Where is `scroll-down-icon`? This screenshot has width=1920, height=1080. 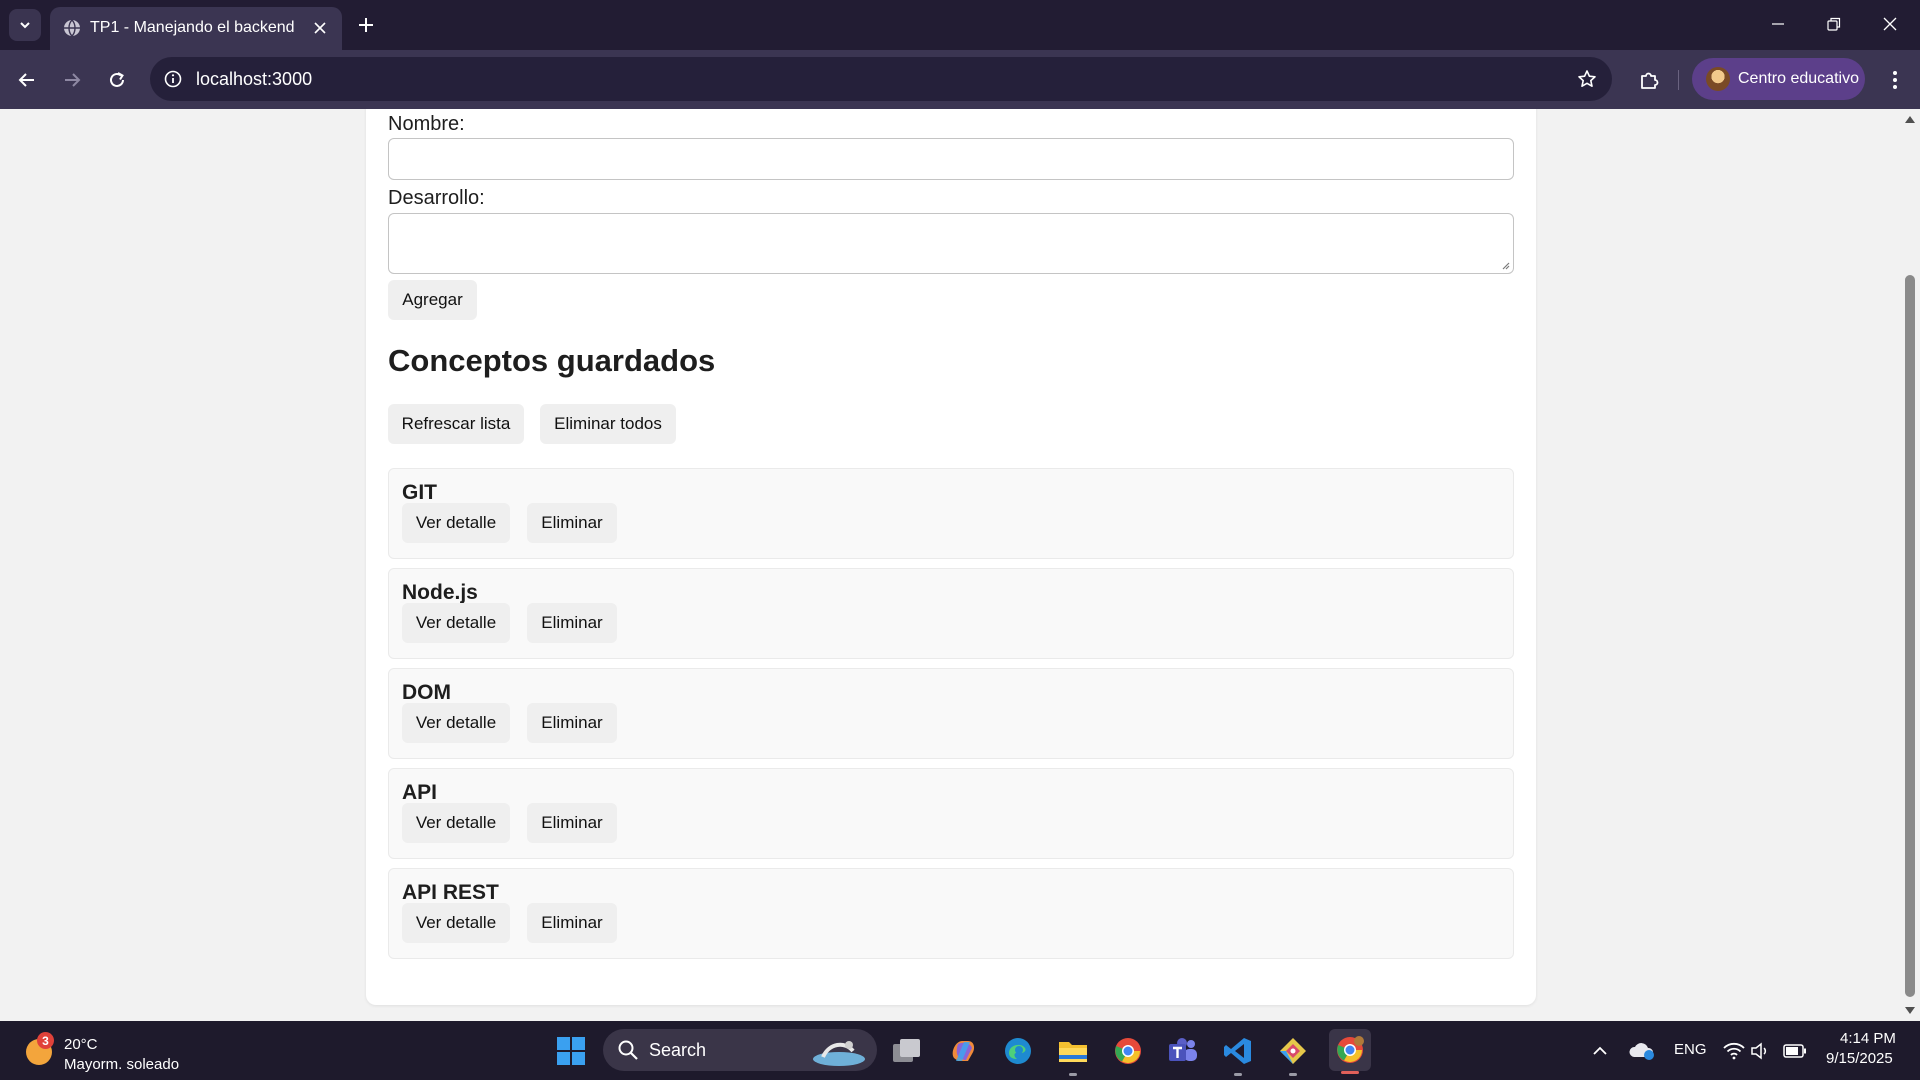 scroll-down-icon is located at coordinates (1910, 1011).